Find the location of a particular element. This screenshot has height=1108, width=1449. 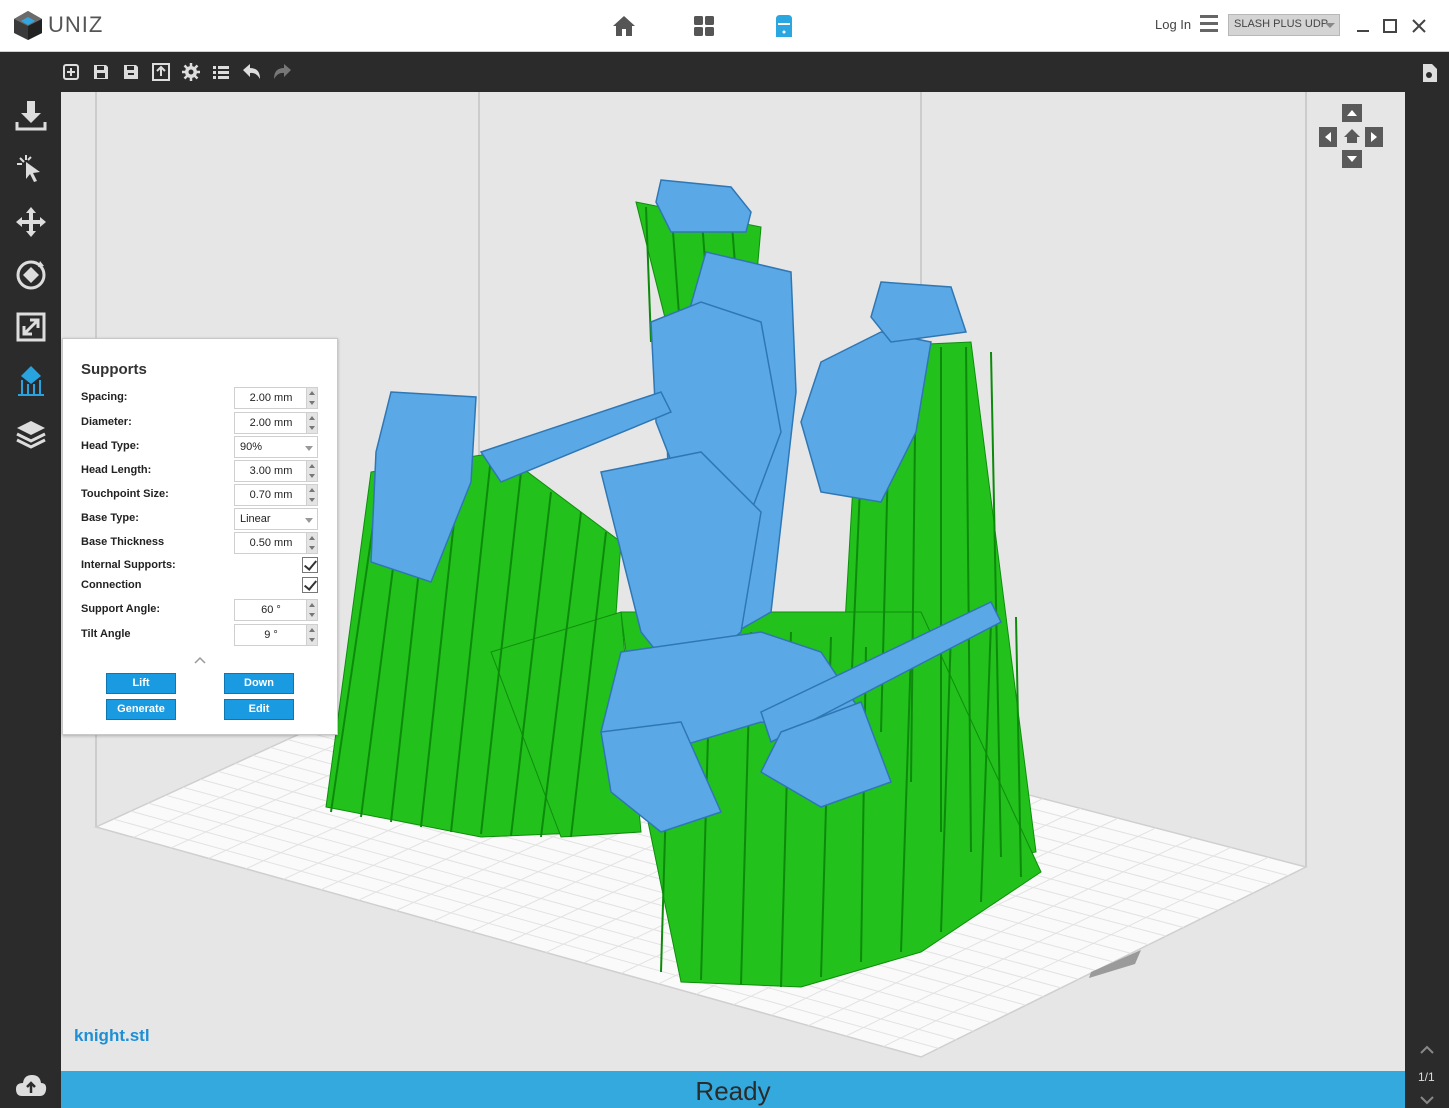

rotate-icon is located at coordinates (31, 275).